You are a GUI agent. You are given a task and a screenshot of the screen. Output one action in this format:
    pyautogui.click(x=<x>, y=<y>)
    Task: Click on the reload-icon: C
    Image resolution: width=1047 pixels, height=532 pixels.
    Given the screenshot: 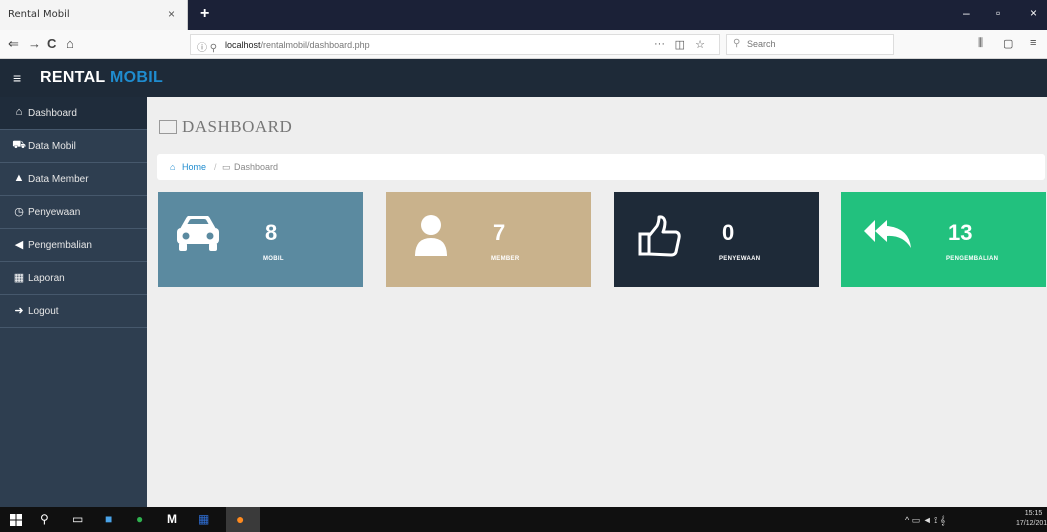 What is the action you would take?
    pyautogui.click(x=51, y=43)
    